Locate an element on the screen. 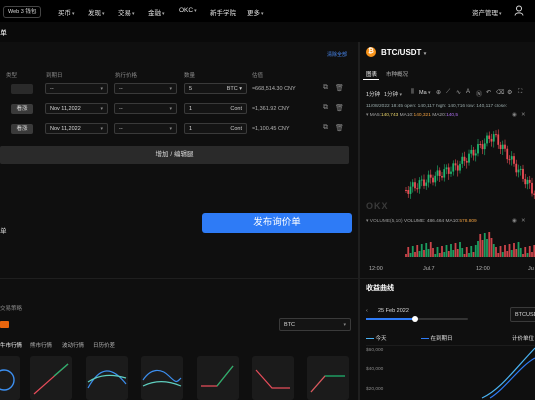 This screenshot has height=400, width=535. nav-trade: 交易▾ is located at coordinates (126, 12).